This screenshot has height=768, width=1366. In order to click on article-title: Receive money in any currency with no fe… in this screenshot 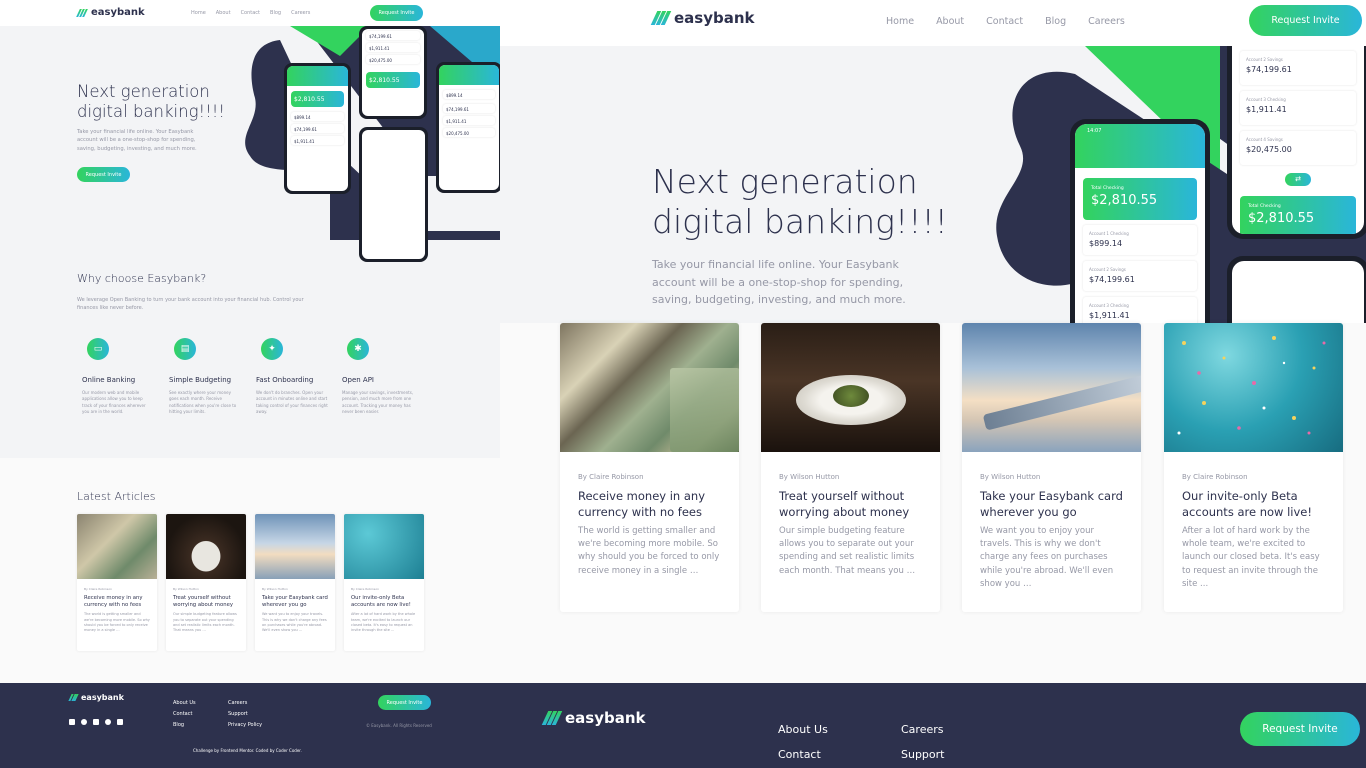, I will do `click(649, 504)`.